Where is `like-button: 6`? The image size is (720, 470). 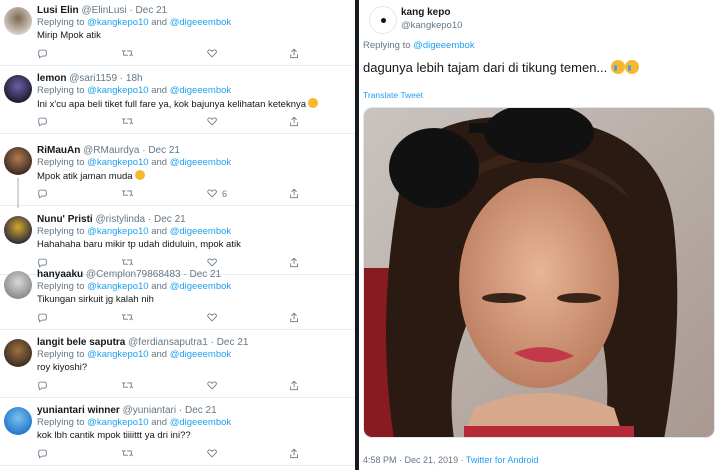
like-button: 6 is located at coordinates (217, 193).